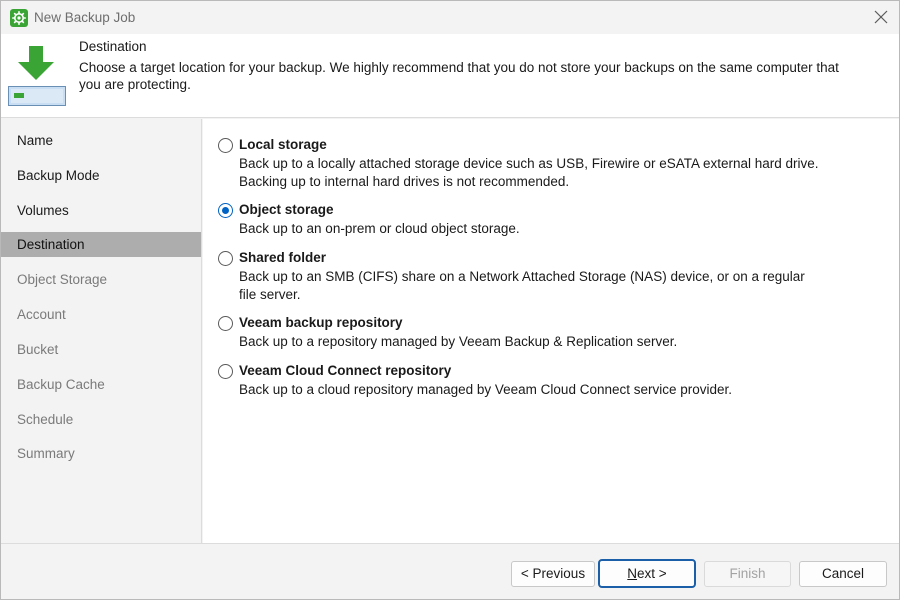  What do you see at coordinates (101, 244) in the screenshot?
I see `sidebar-item-destination: Destination` at bounding box center [101, 244].